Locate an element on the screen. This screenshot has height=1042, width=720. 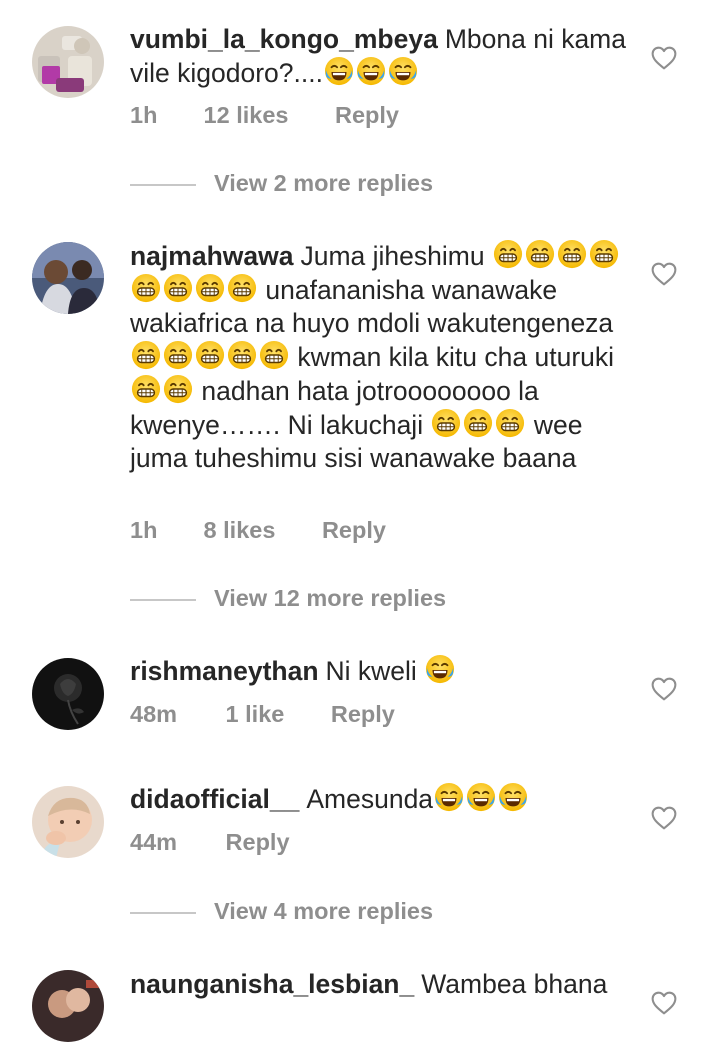
comment-text-content: Amesunda is located at coordinates (370, 799).